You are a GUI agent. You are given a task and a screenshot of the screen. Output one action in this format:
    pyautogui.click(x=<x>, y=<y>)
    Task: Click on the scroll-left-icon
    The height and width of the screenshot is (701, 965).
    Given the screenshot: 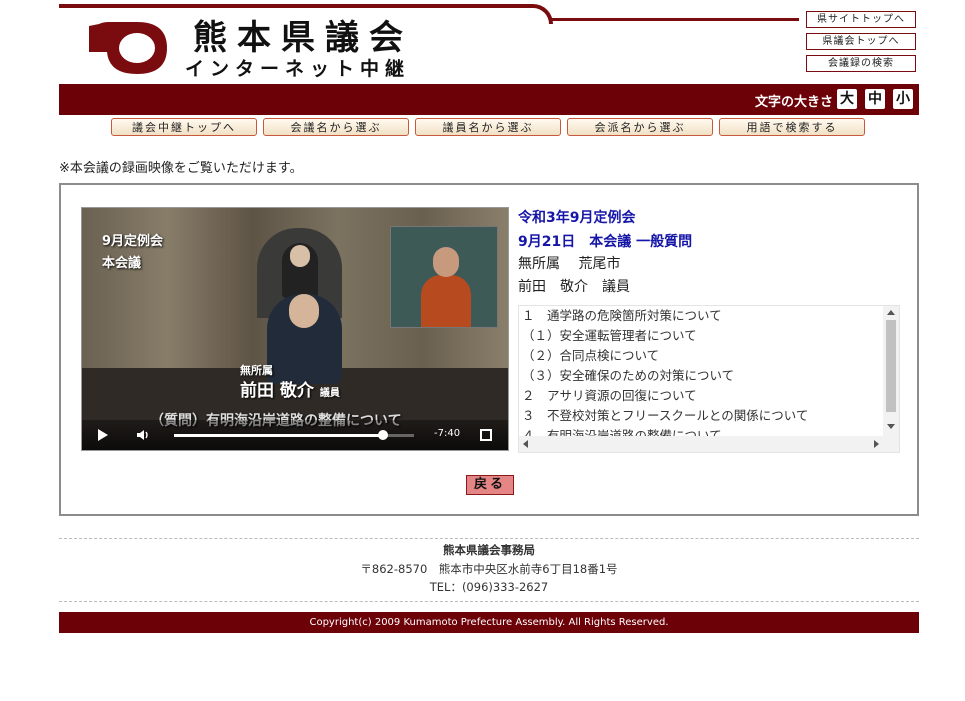 What is the action you would take?
    pyautogui.click(x=525, y=444)
    